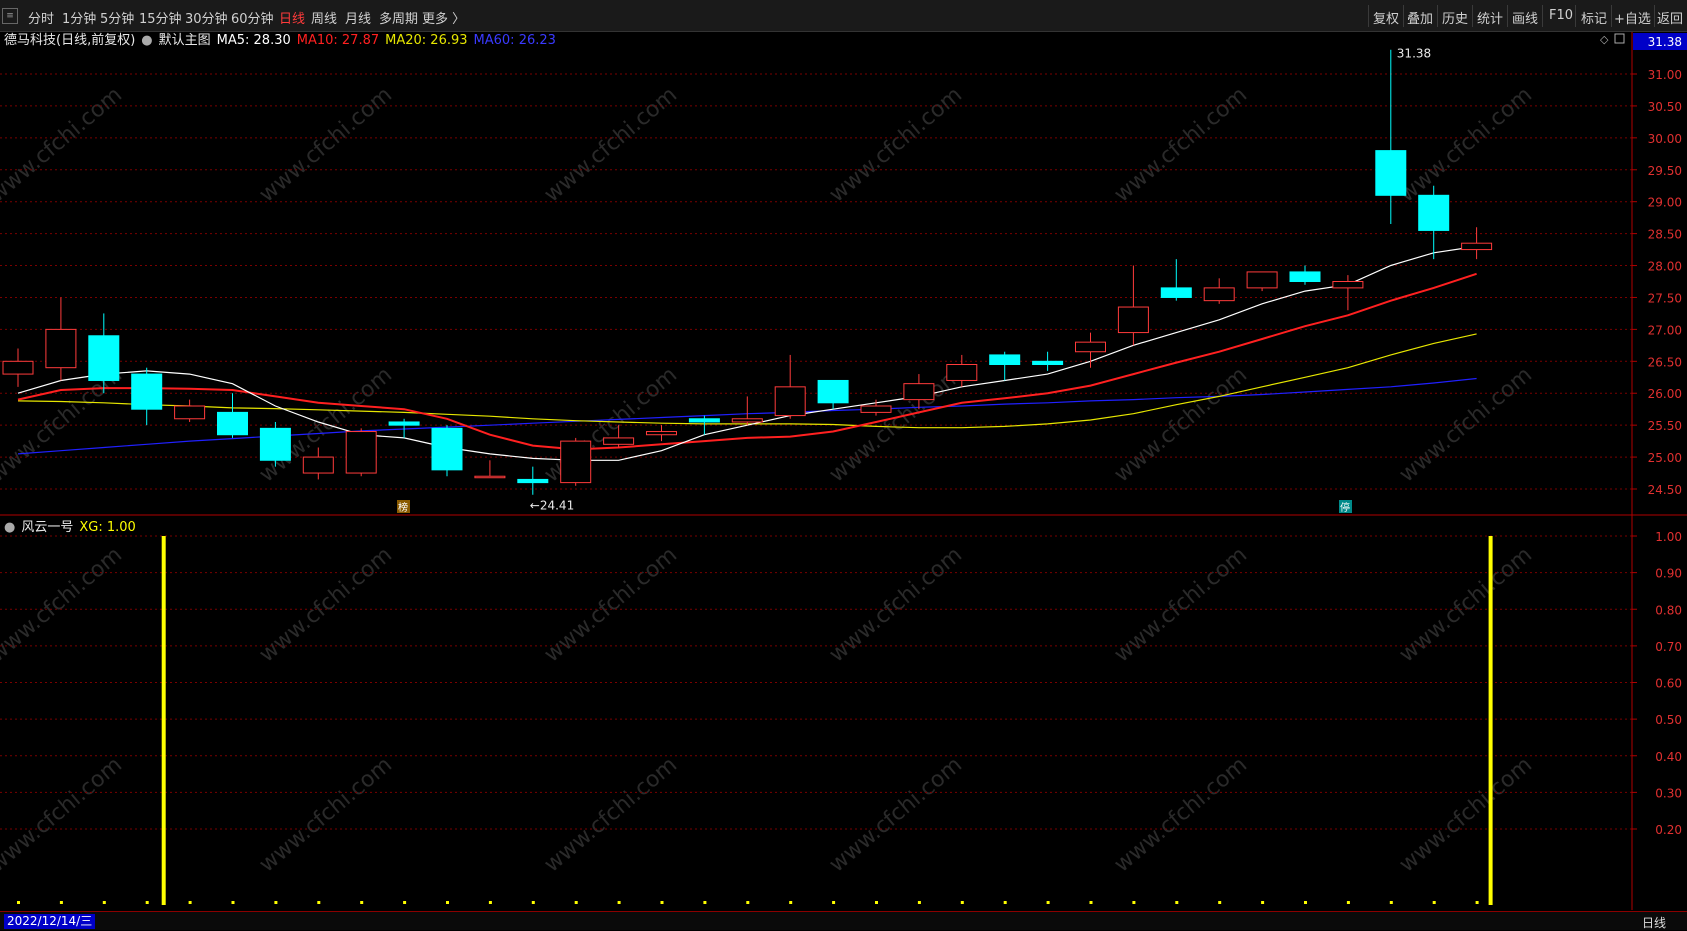 The image size is (1687, 931). What do you see at coordinates (1386, 17) in the screenshot?
I see `restore-rights-button: 复权` at bounding box center [1386, 17].